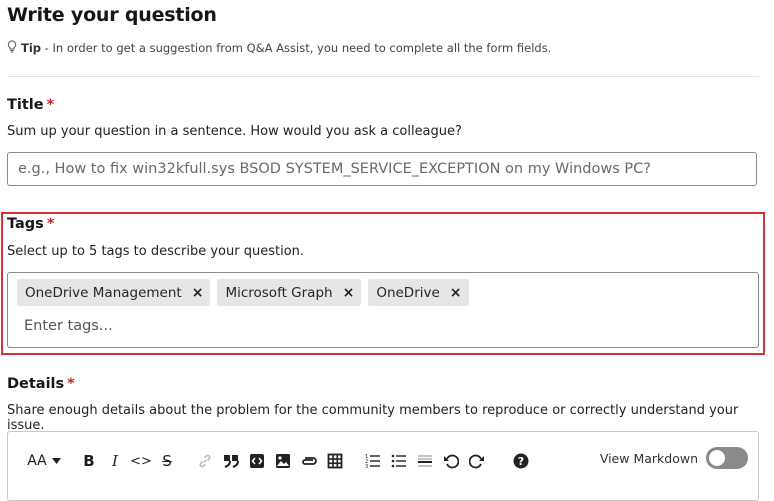  I want to click on editor-toolbar: AA B I <> S 123 ?, so click(280, 461).